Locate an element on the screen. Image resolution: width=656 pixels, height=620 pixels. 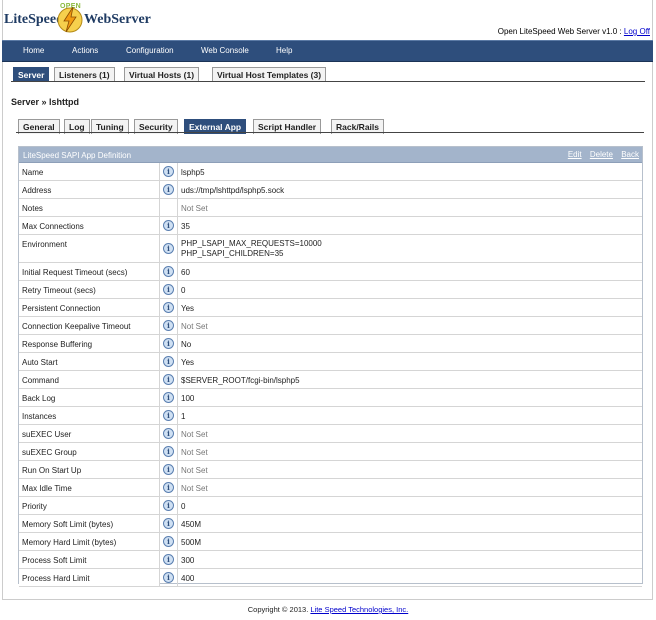
company-link: Lite Speed Technologies, Inc. is located at coordinates (359, 609).